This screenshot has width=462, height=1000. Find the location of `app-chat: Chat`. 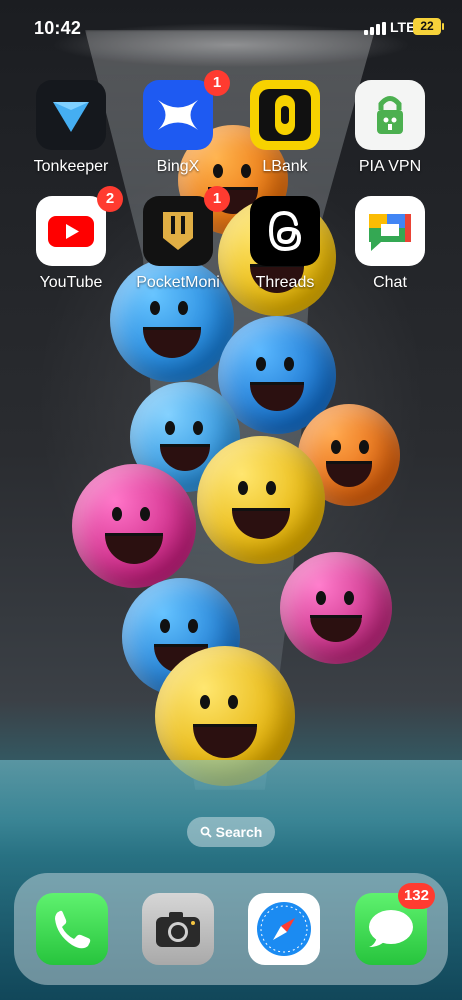

app-chat: Chat is located at coordinates (390, 251).